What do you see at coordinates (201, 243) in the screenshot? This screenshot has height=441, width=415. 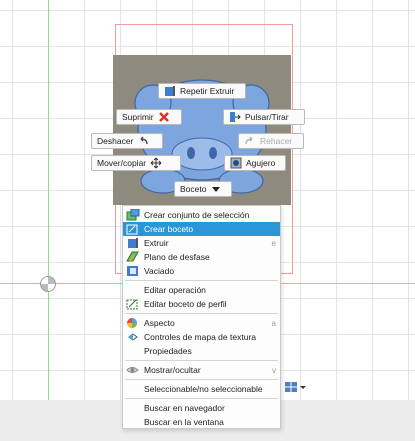 I see `menu-item-extruir: Extruir e` at bounding box center [201, 243].